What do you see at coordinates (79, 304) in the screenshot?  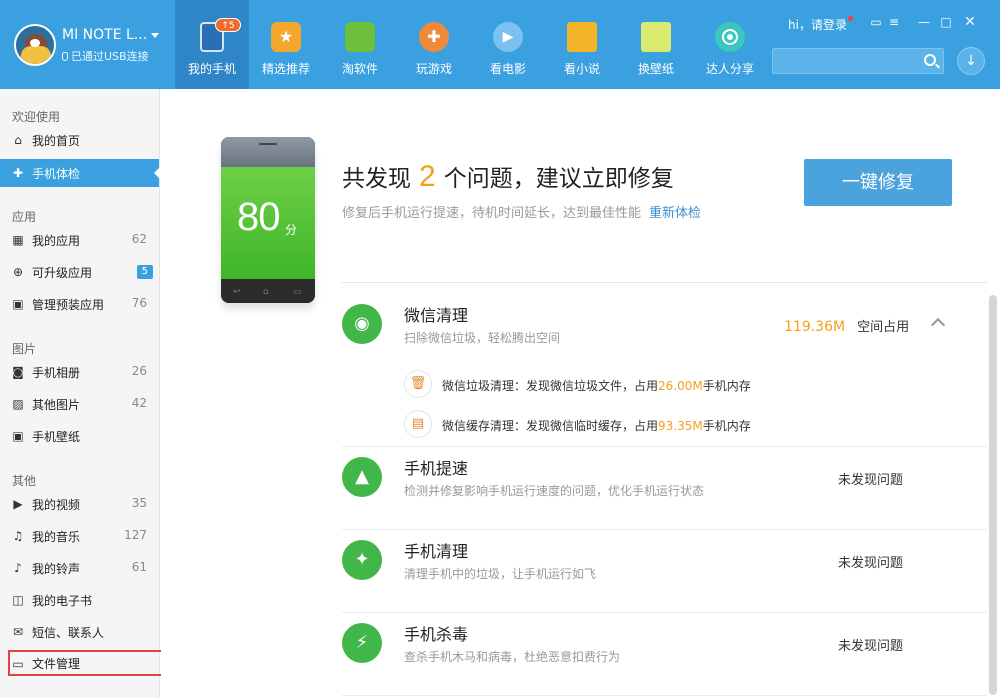 I see `sidebar-item-preinstalled: ▣ 管理预装应用 76` at bounding box center [79, 304].